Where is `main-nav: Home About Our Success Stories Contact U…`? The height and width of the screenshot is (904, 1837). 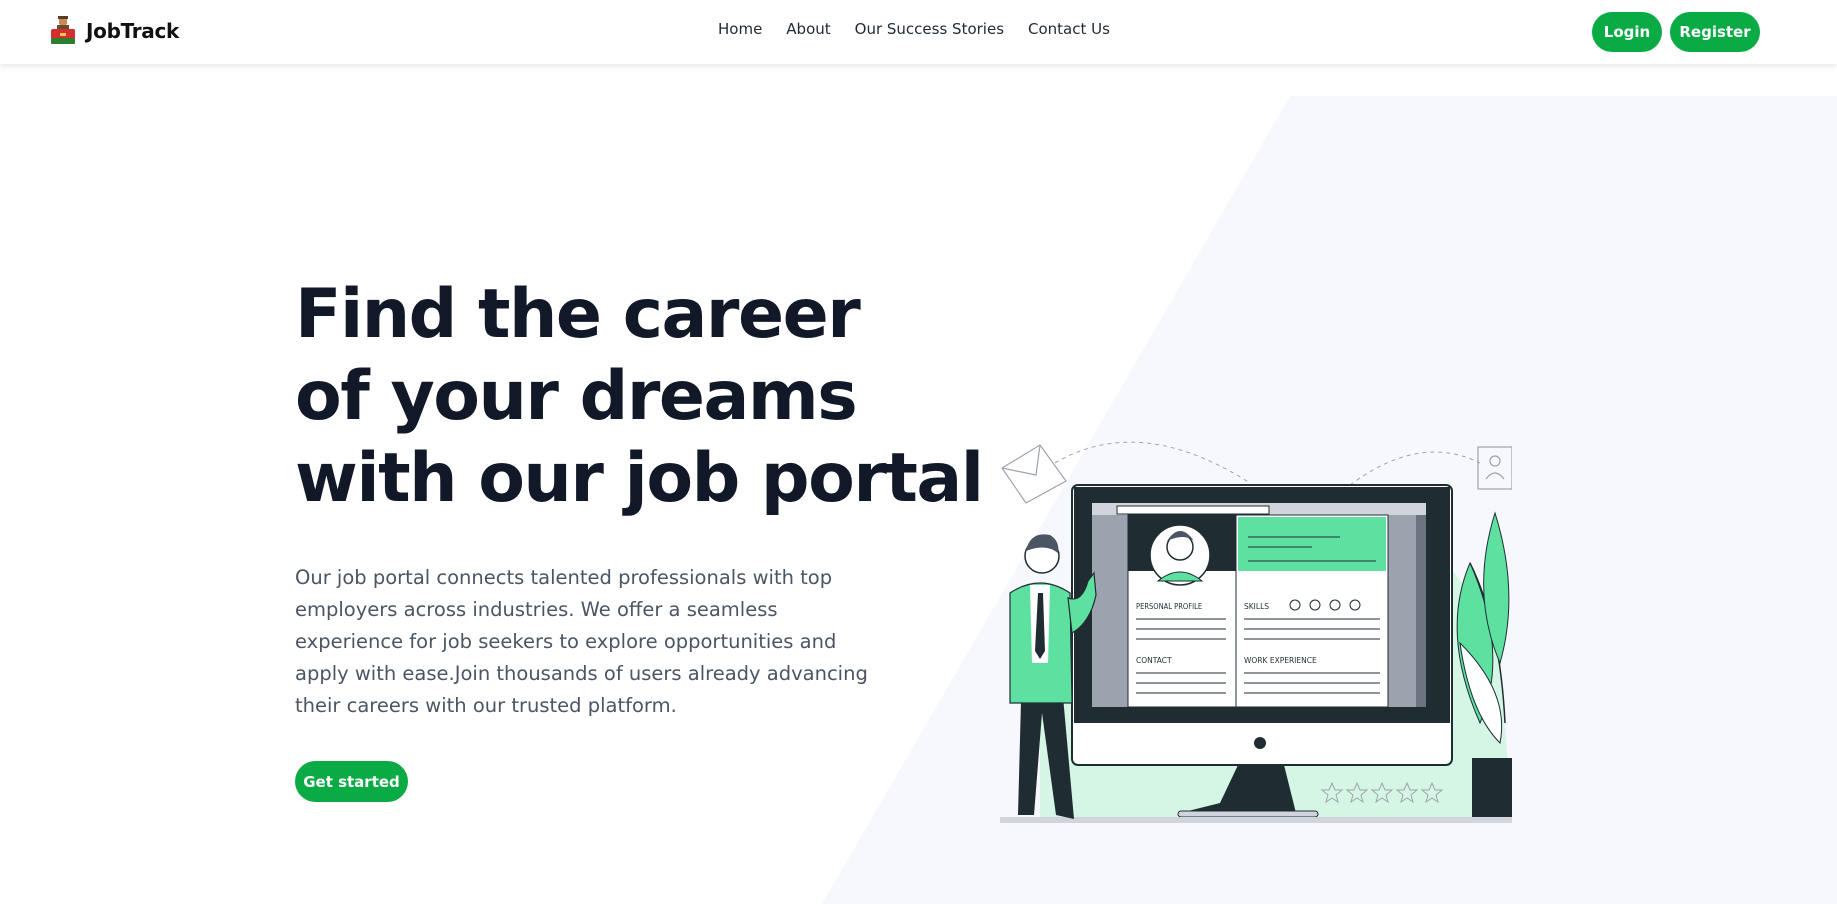
main-nav: Home About Our Success Stories Contact U… is located at coordinates (914, 29).